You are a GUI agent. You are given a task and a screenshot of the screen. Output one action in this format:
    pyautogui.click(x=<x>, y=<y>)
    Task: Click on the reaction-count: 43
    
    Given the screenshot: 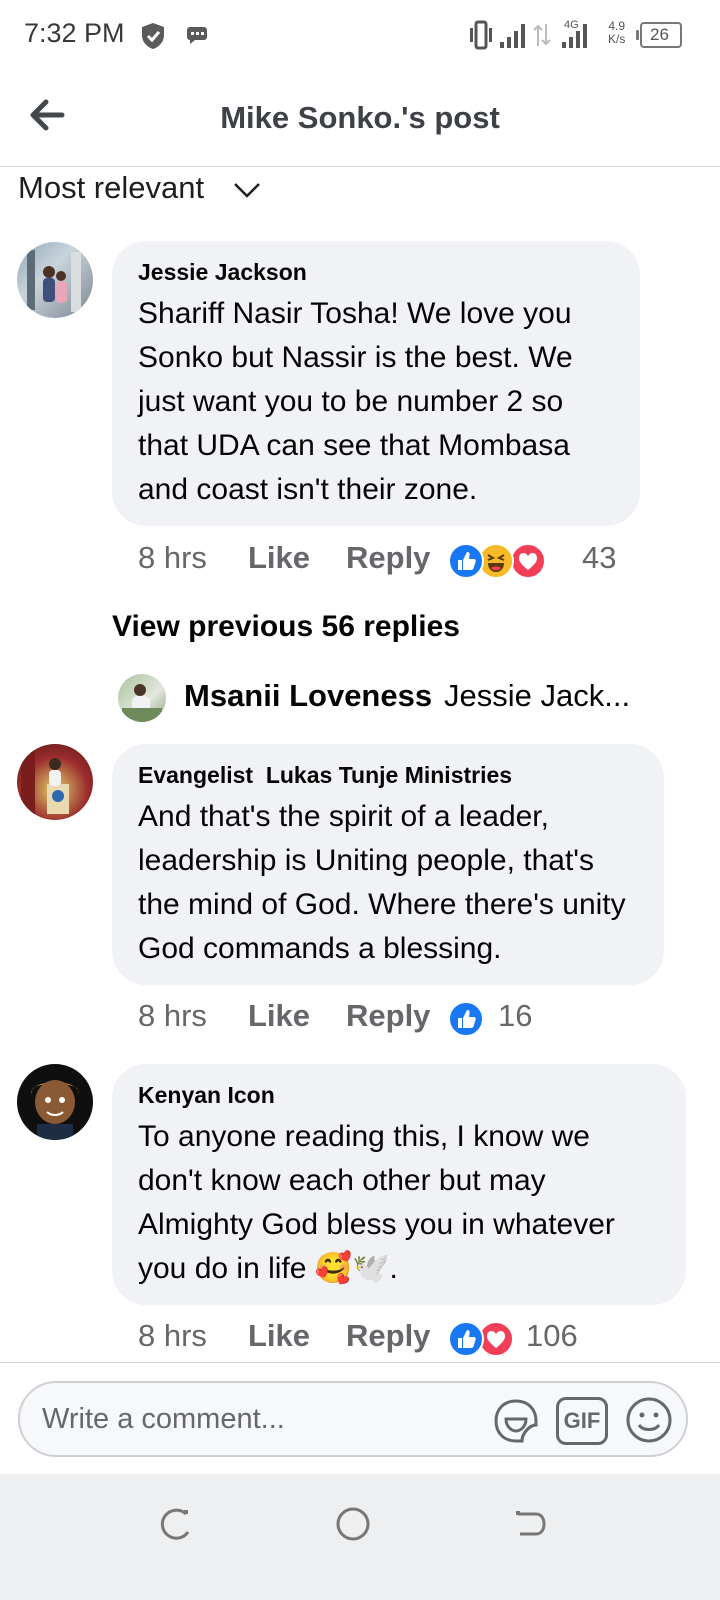 What is the action you would take?
    pyautogui.click(x=599, y=558)
    